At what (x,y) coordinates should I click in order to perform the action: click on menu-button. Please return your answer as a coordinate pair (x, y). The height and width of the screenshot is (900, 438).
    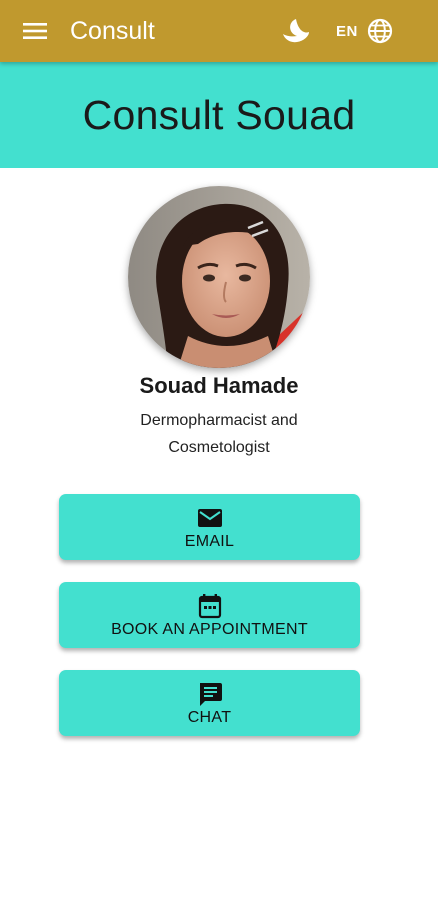
    Looking at the image, I should click on (35, 31).